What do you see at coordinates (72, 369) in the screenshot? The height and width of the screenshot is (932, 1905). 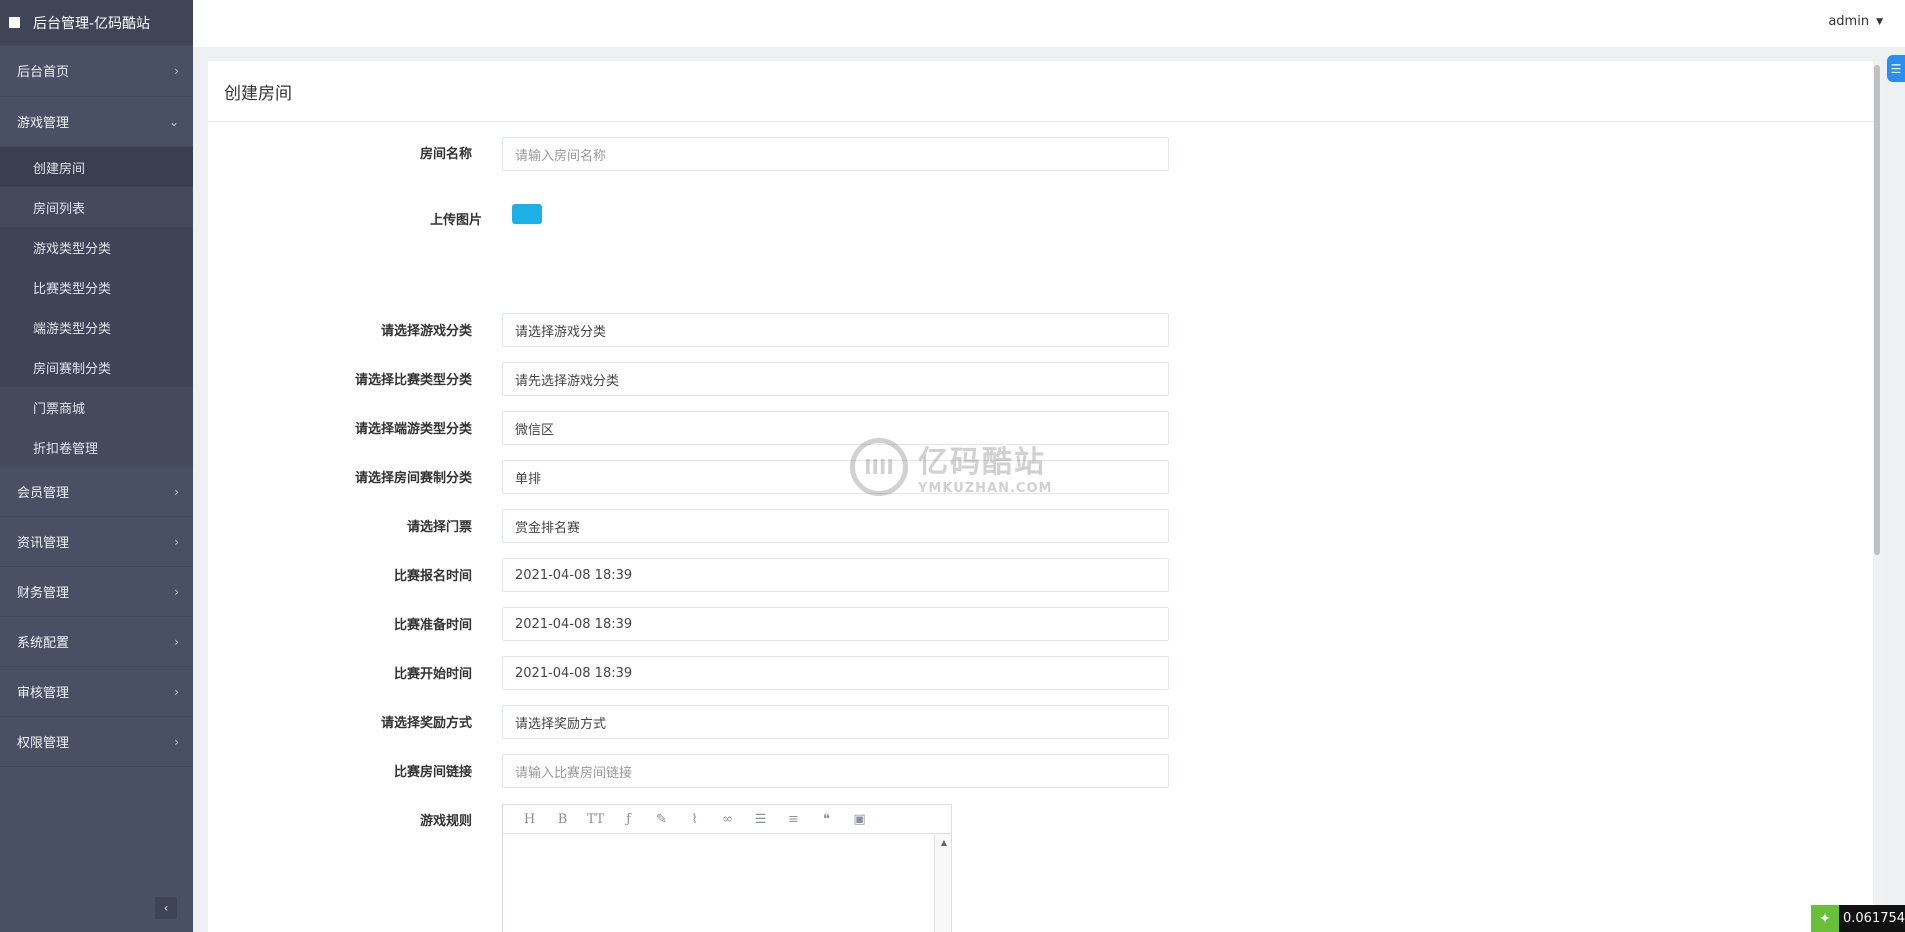 I see `sidebar-subitem-label: 房间赛制分类` at bounding box center [72, 369].